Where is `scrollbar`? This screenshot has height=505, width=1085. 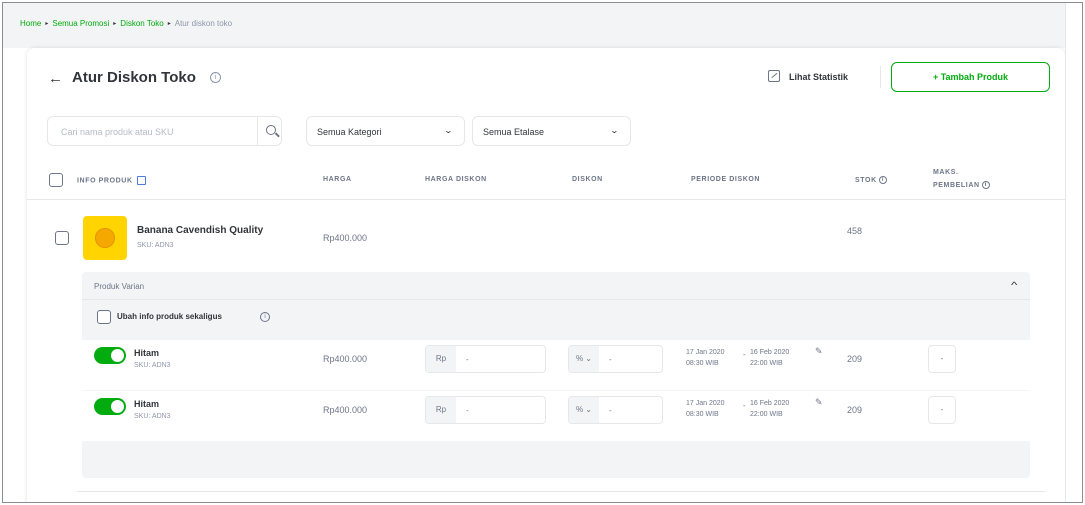
scrollbar is located at coordinates (1073, 252).